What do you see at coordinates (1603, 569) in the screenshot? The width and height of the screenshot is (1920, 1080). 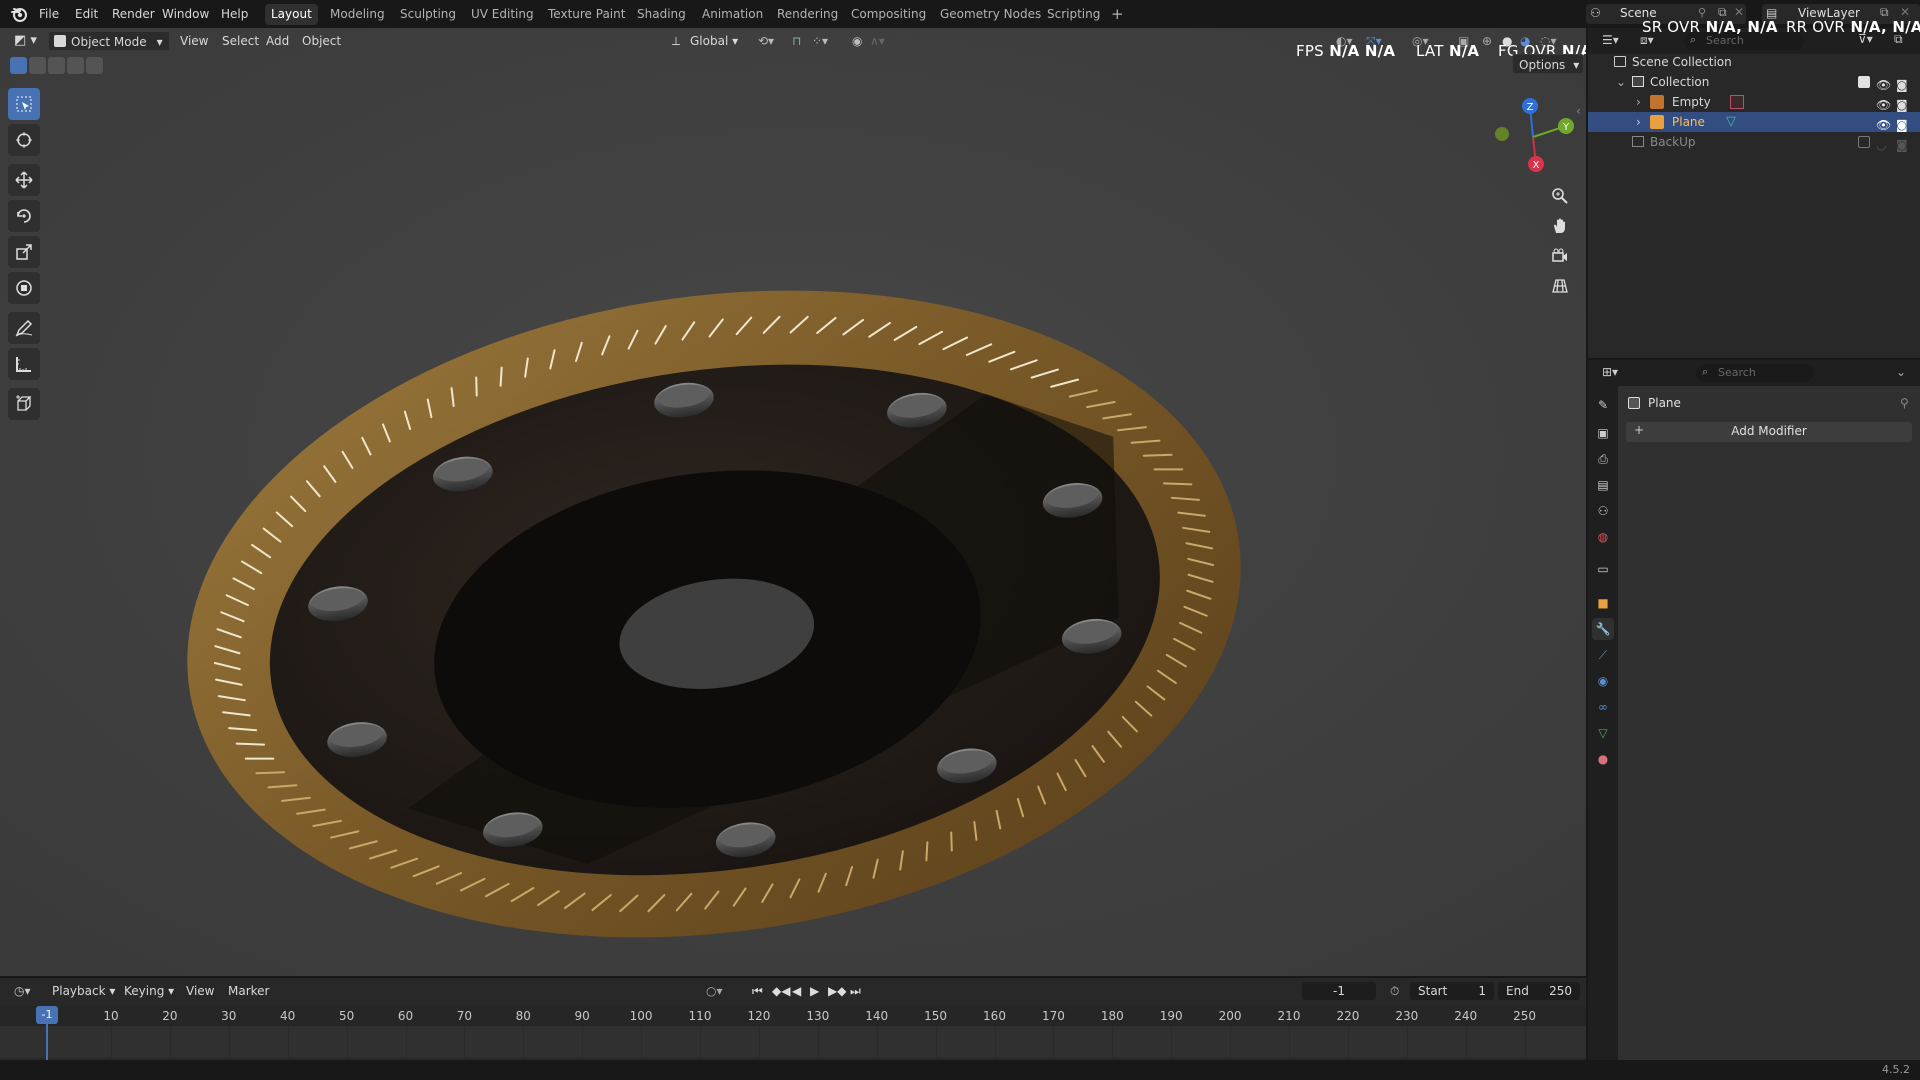 I see `tab-collection: ▭` at bounding box center [1603, 569].